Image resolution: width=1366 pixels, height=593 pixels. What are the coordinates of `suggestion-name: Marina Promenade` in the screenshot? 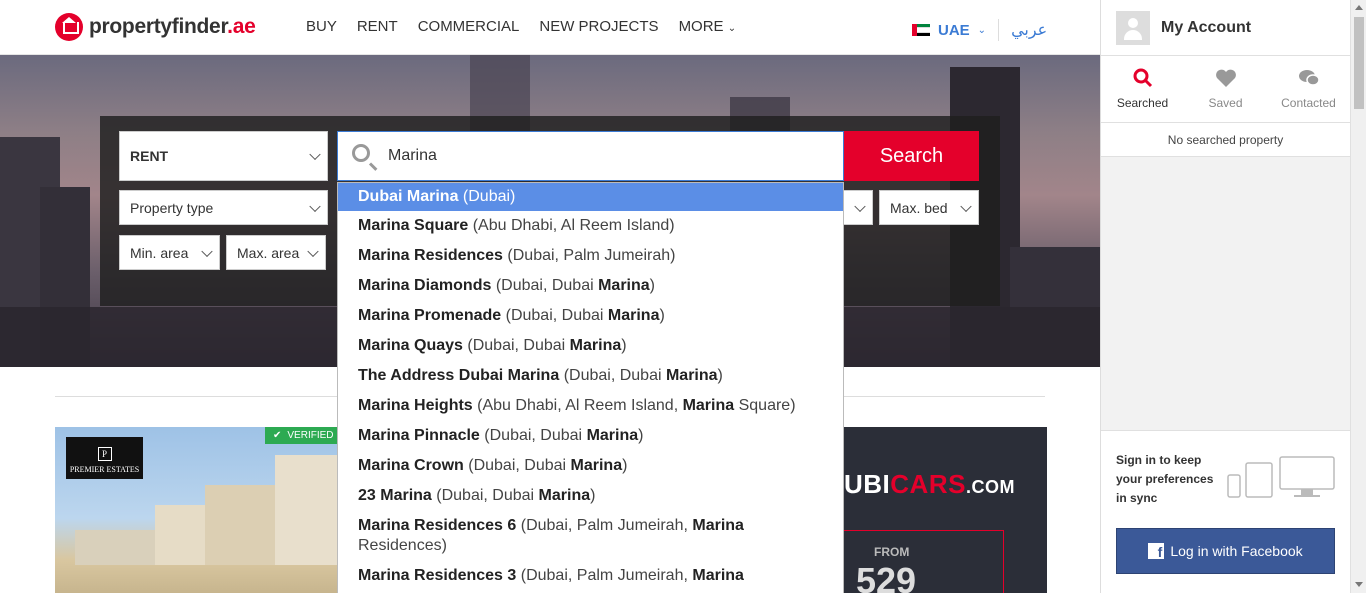 It's located at (430, 315).